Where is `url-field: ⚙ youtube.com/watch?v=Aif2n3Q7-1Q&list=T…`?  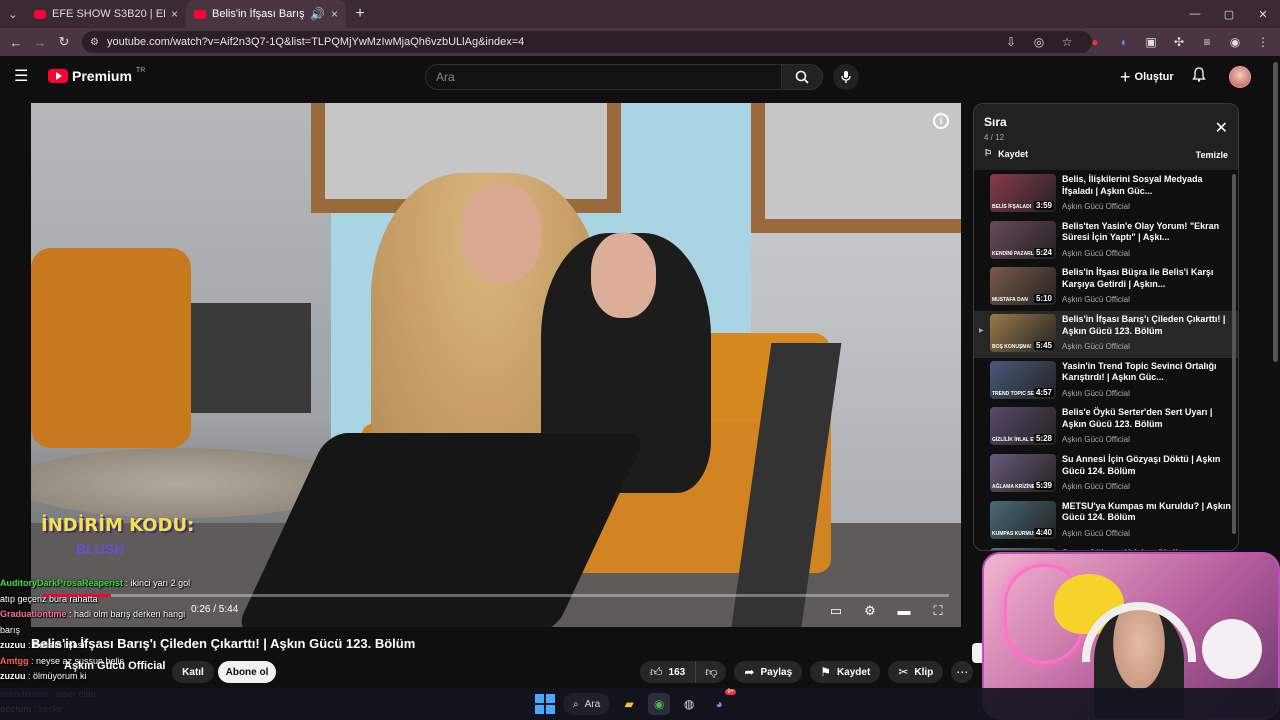 url-field: ⚙ youtube.com/watch?v=Aif2n3Q7-1Q&list=T… is located at coordinates (587, 42).